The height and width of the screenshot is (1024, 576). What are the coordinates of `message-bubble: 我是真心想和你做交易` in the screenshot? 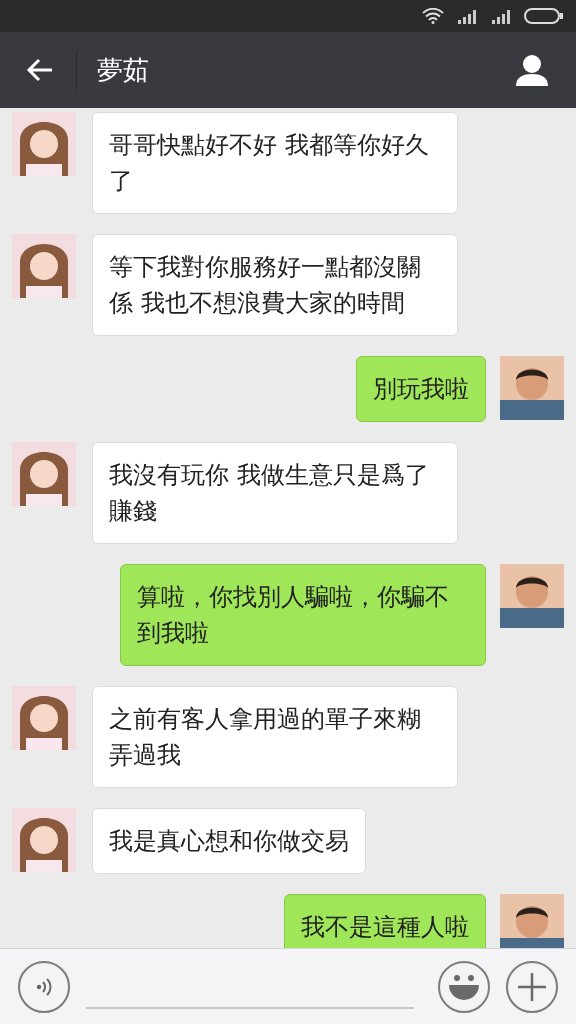 It's located at (229, 841).